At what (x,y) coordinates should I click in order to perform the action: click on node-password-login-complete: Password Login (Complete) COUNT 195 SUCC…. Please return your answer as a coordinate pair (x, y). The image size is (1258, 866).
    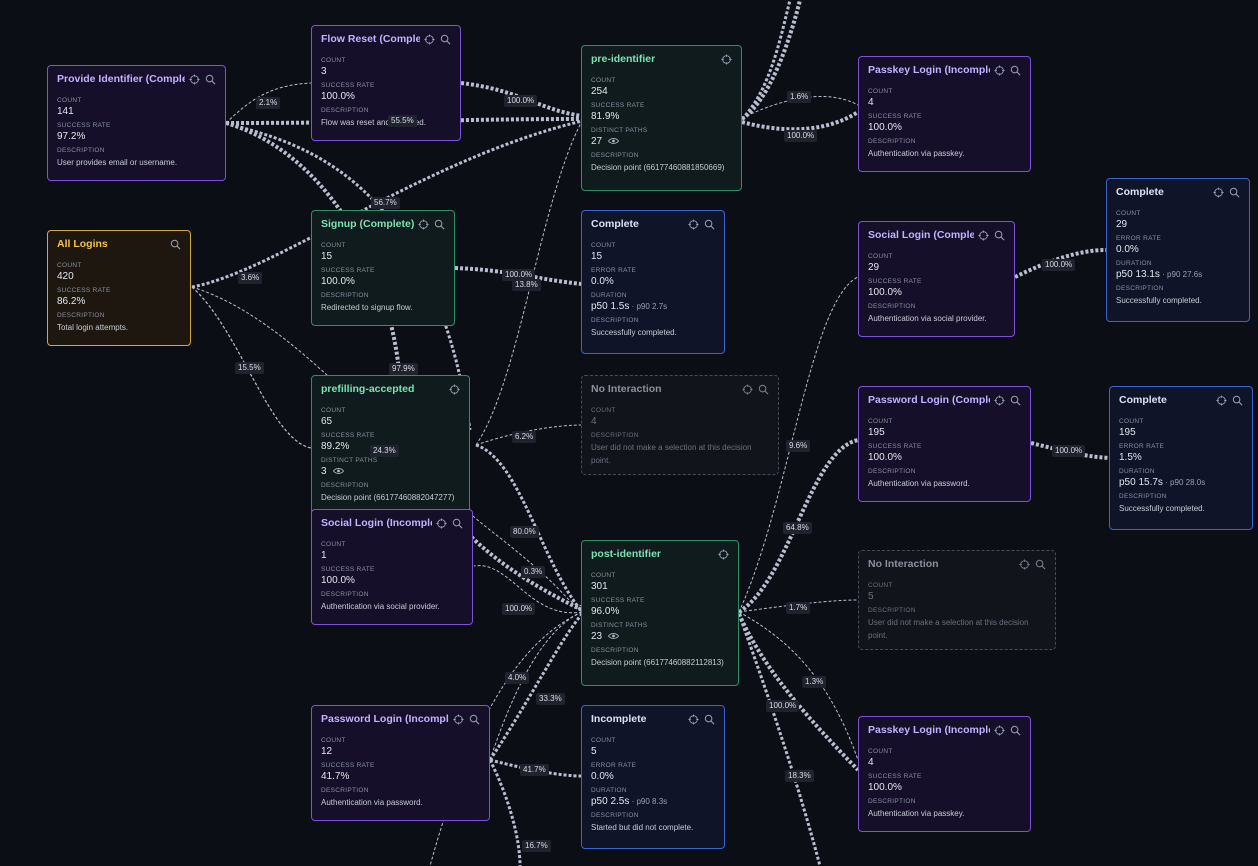
    Looking at the image, I should click on (944, 444).